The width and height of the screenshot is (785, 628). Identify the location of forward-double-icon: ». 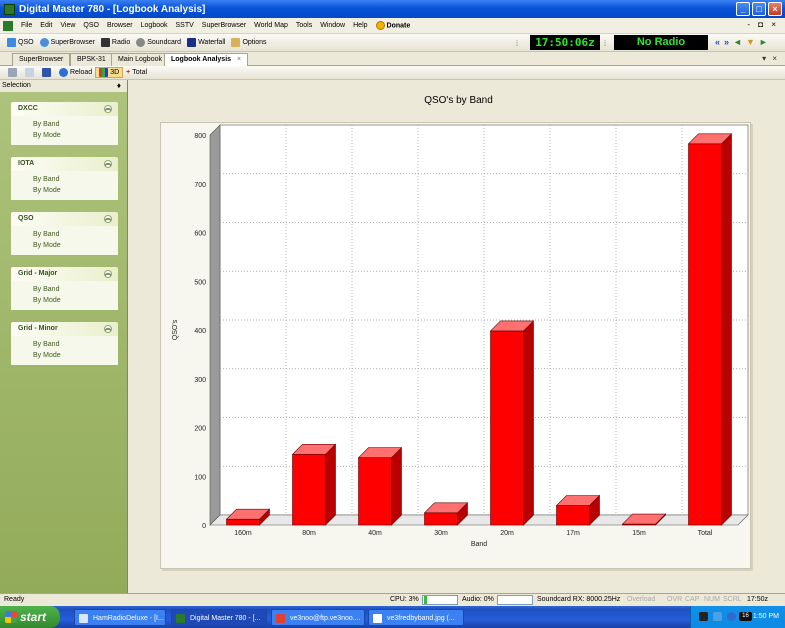
(726, 42).